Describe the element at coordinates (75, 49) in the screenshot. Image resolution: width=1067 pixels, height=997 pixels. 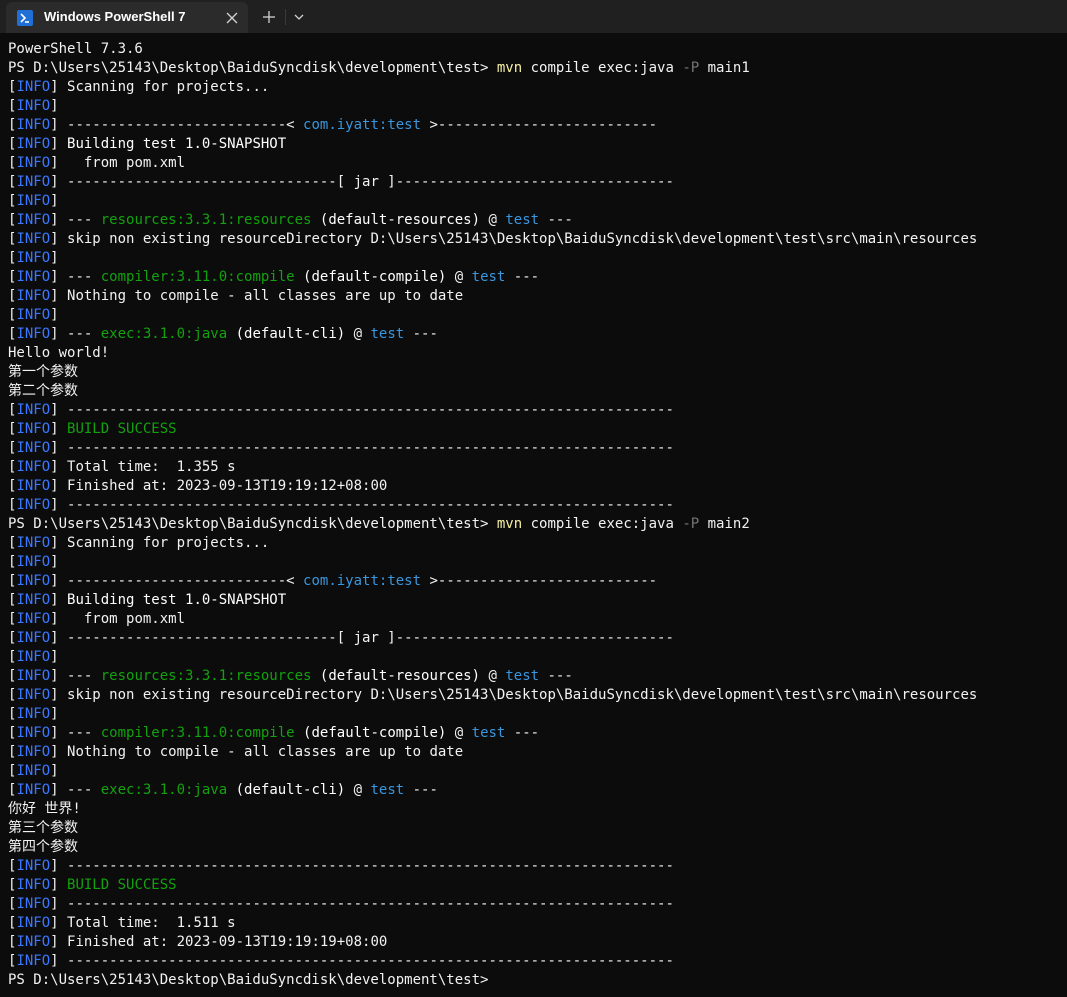
I see `terminal-text: PowerShell 7.3.6` at that location.